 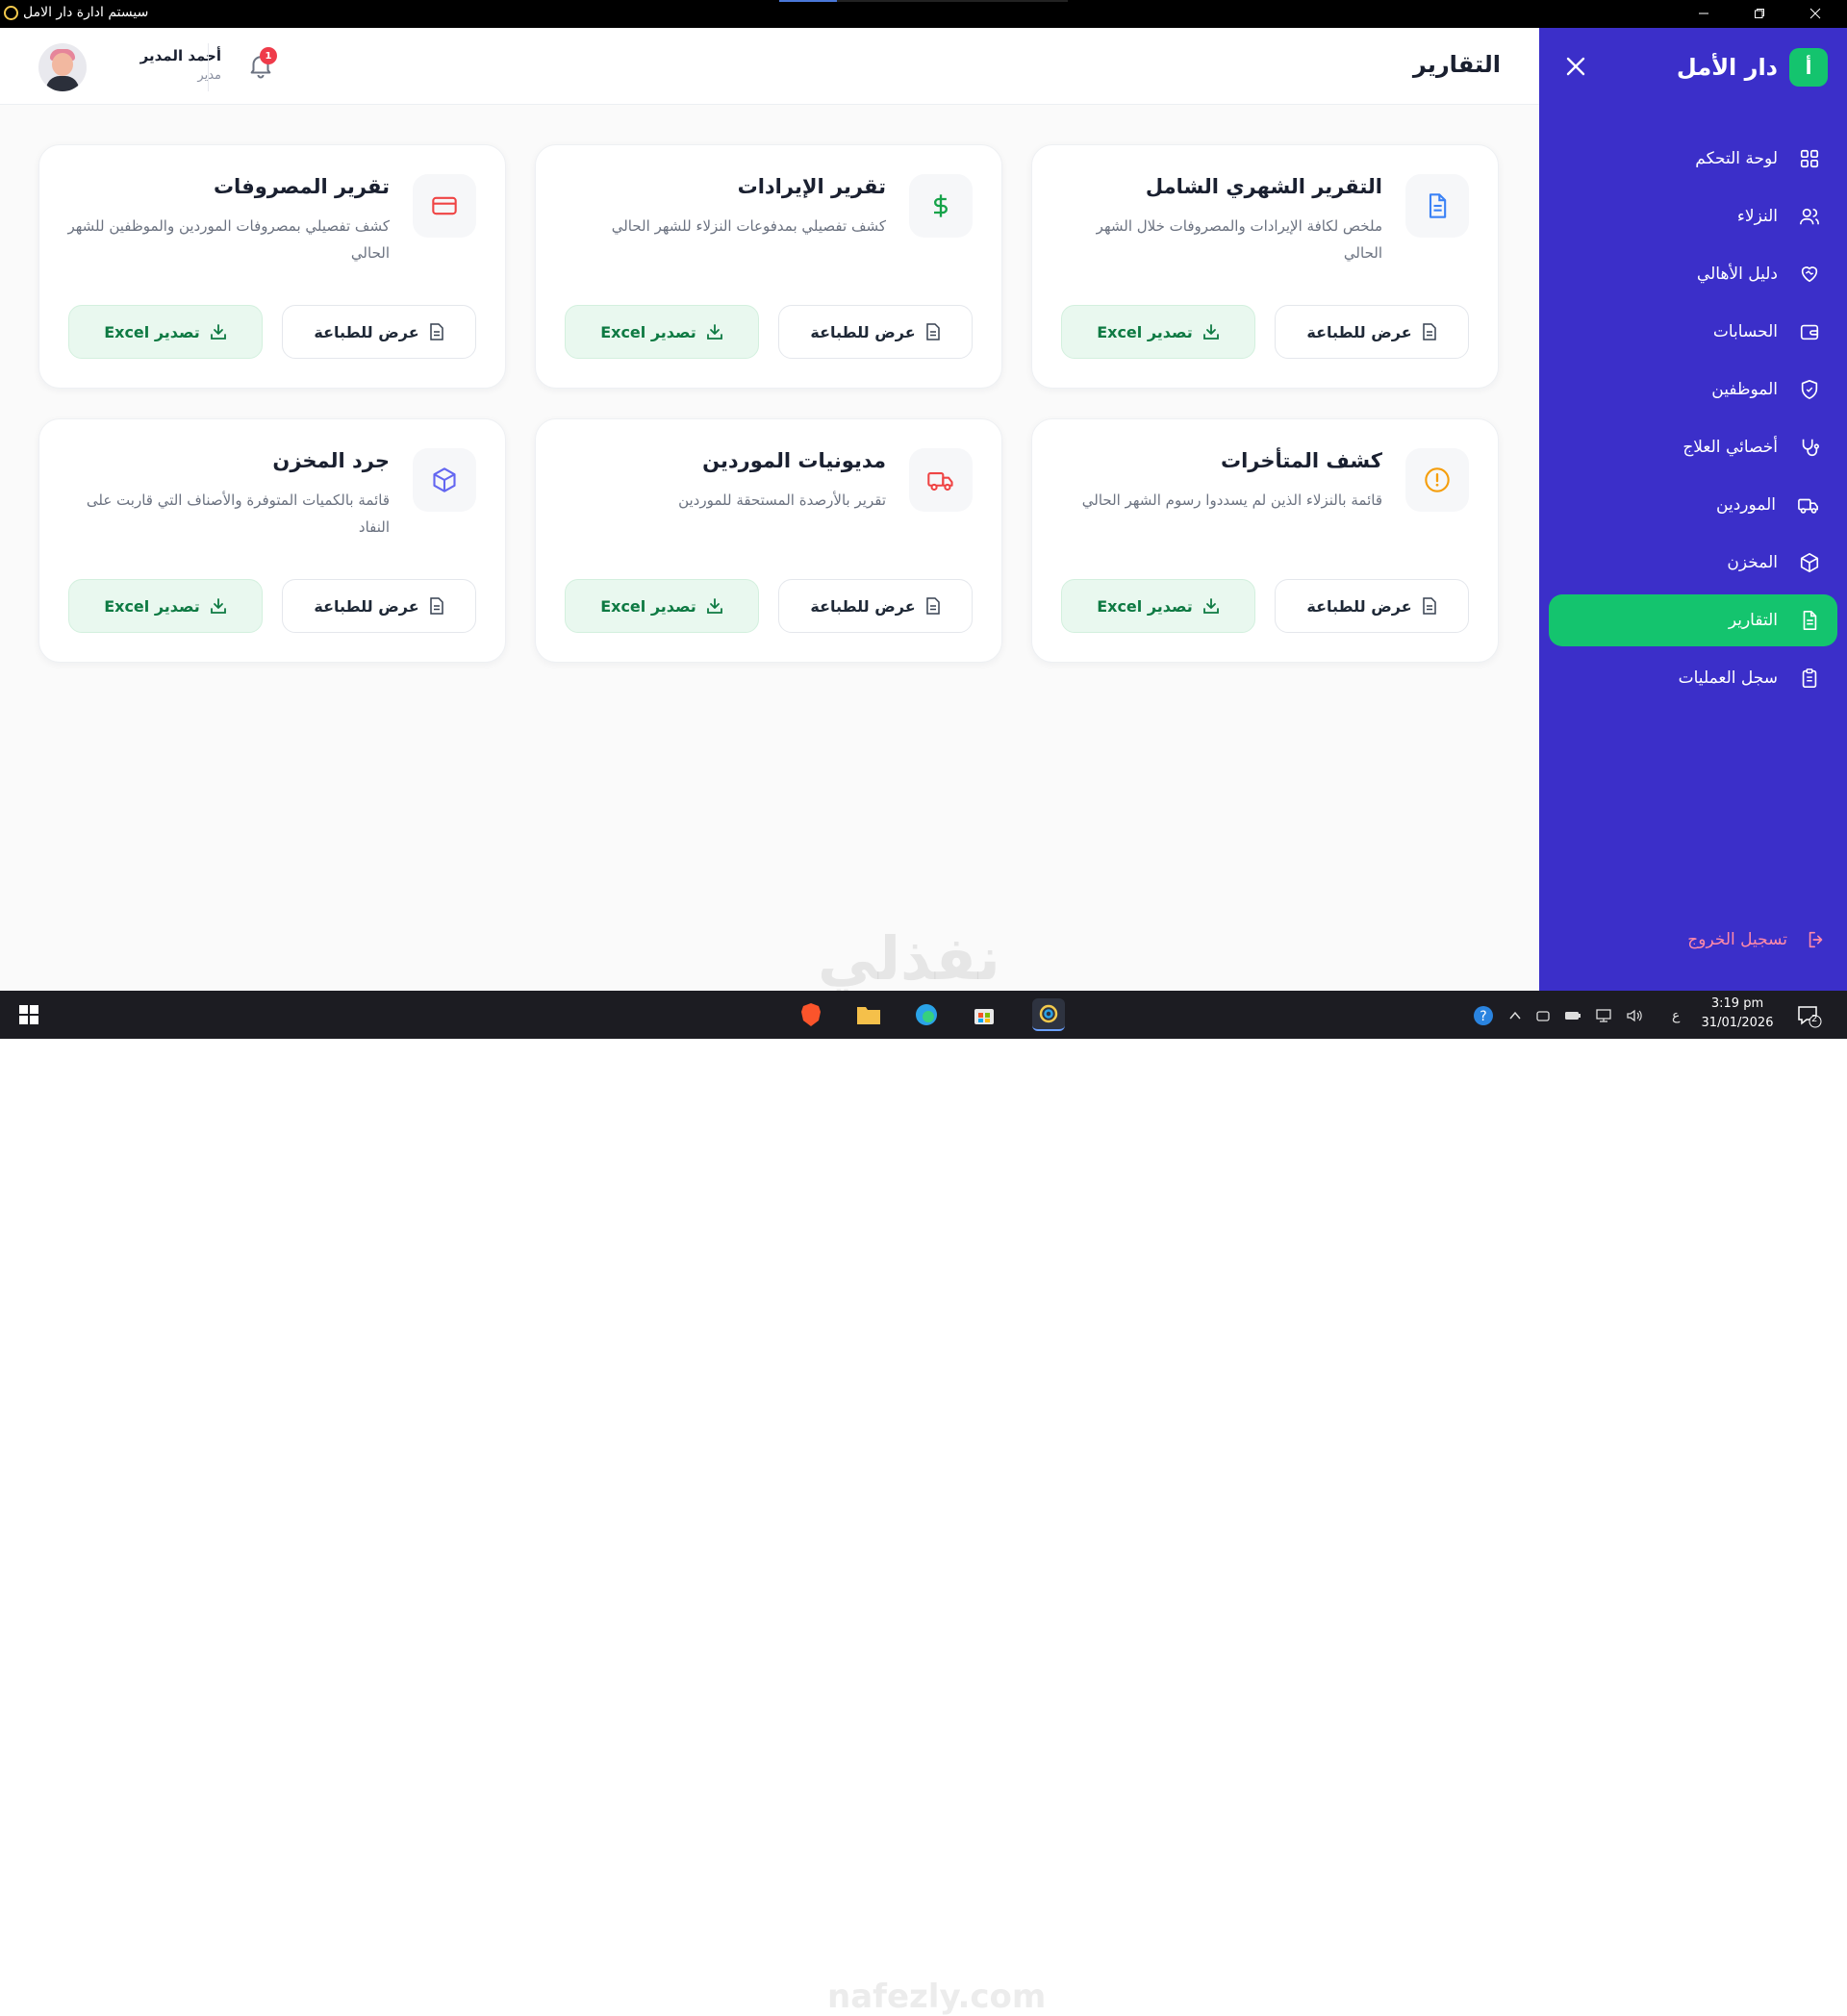 I want to click on sidebar-item-families: دليل الأهالي, so click(x=1693, y=274).